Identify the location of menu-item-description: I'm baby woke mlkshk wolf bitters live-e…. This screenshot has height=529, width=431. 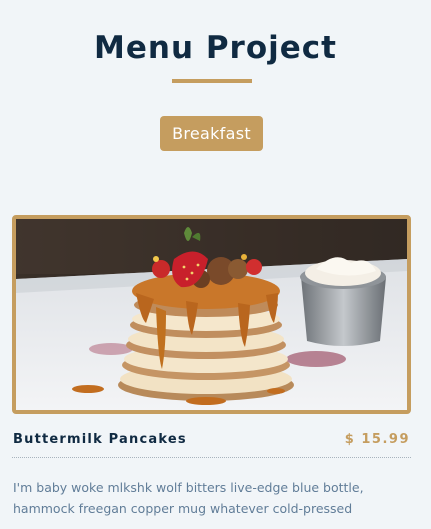
(188, 498).